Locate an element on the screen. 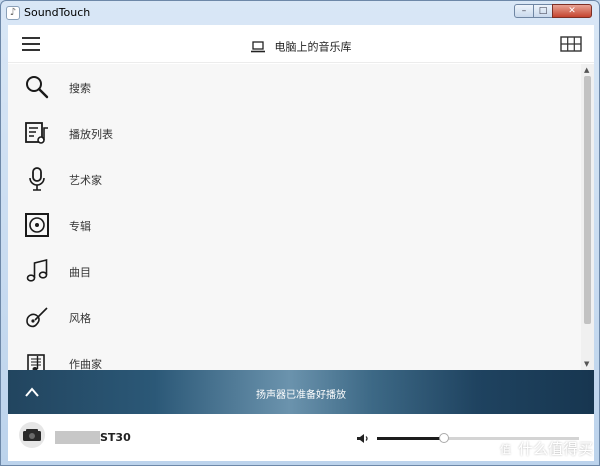  window-title: SoundTouch is located at coordinates (57, 12).